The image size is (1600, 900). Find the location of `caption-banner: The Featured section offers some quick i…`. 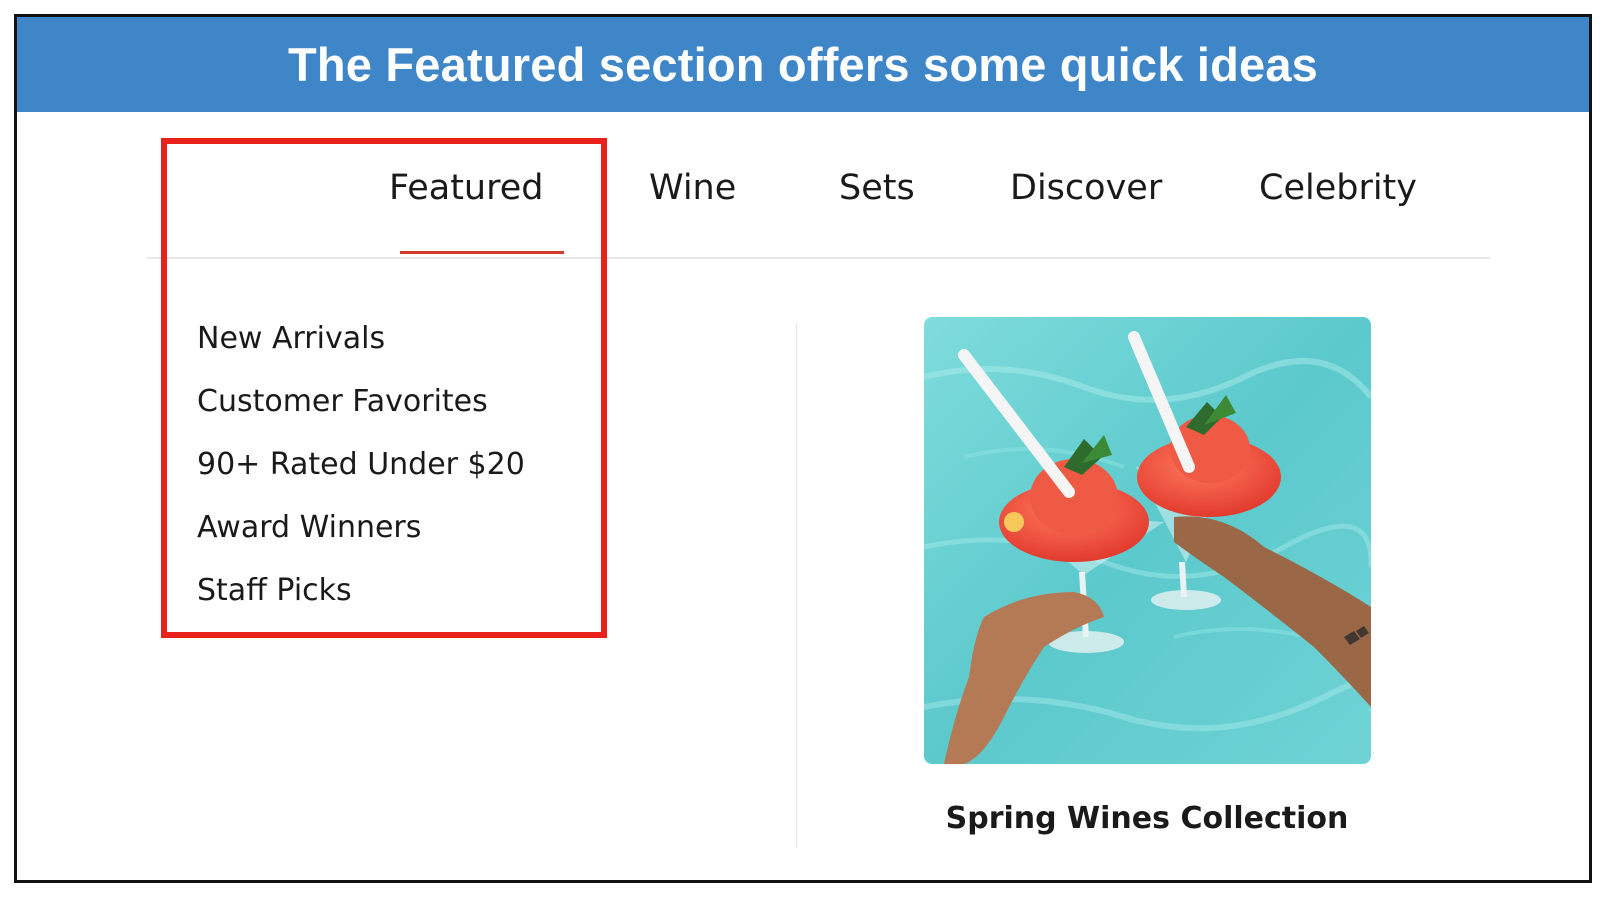

caption-banner: The Featured section offers some quick i… is located at coordinates (803, 64).